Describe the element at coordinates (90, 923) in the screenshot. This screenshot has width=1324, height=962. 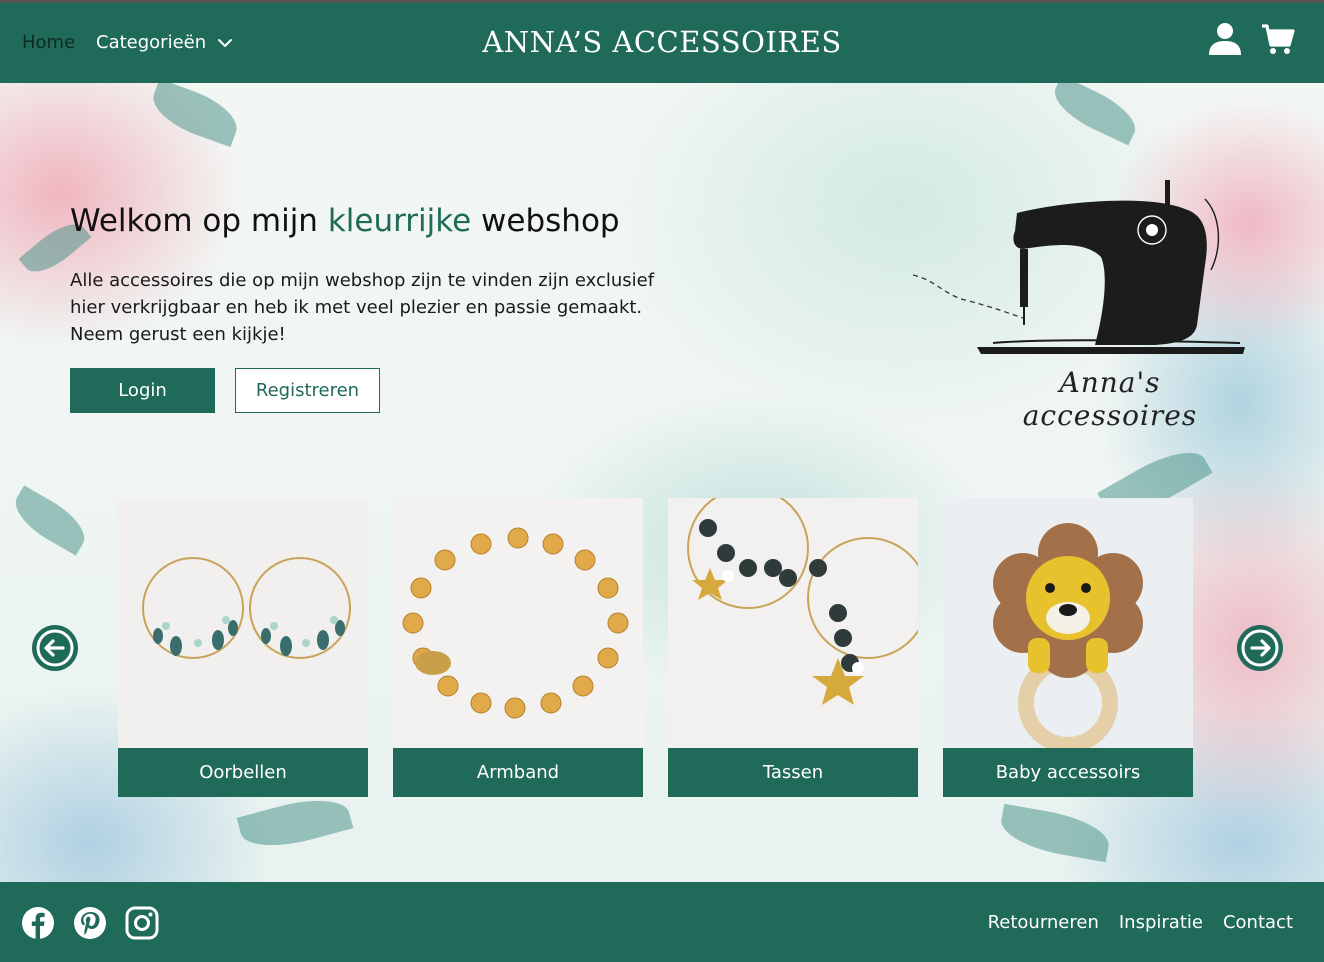
I see `pinterest-icon` at that location.